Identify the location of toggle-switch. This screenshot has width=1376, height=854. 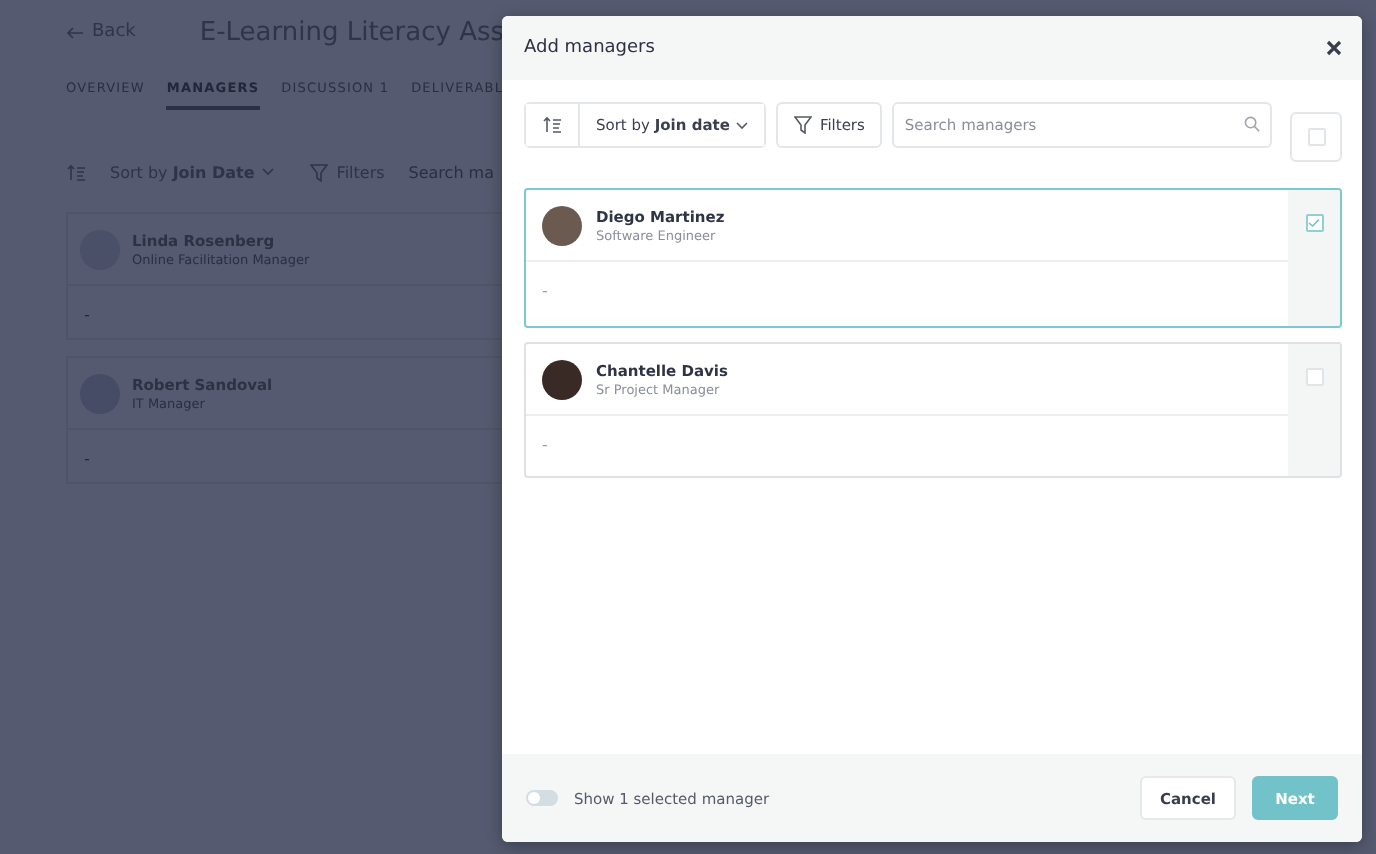
(542, 798).